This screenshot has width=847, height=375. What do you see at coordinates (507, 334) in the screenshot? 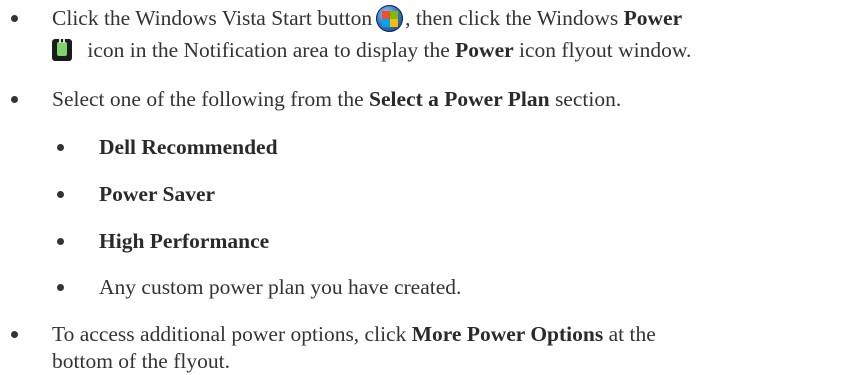
I see `item-4-bold: More Power Options` at bounding box center [507, 334].